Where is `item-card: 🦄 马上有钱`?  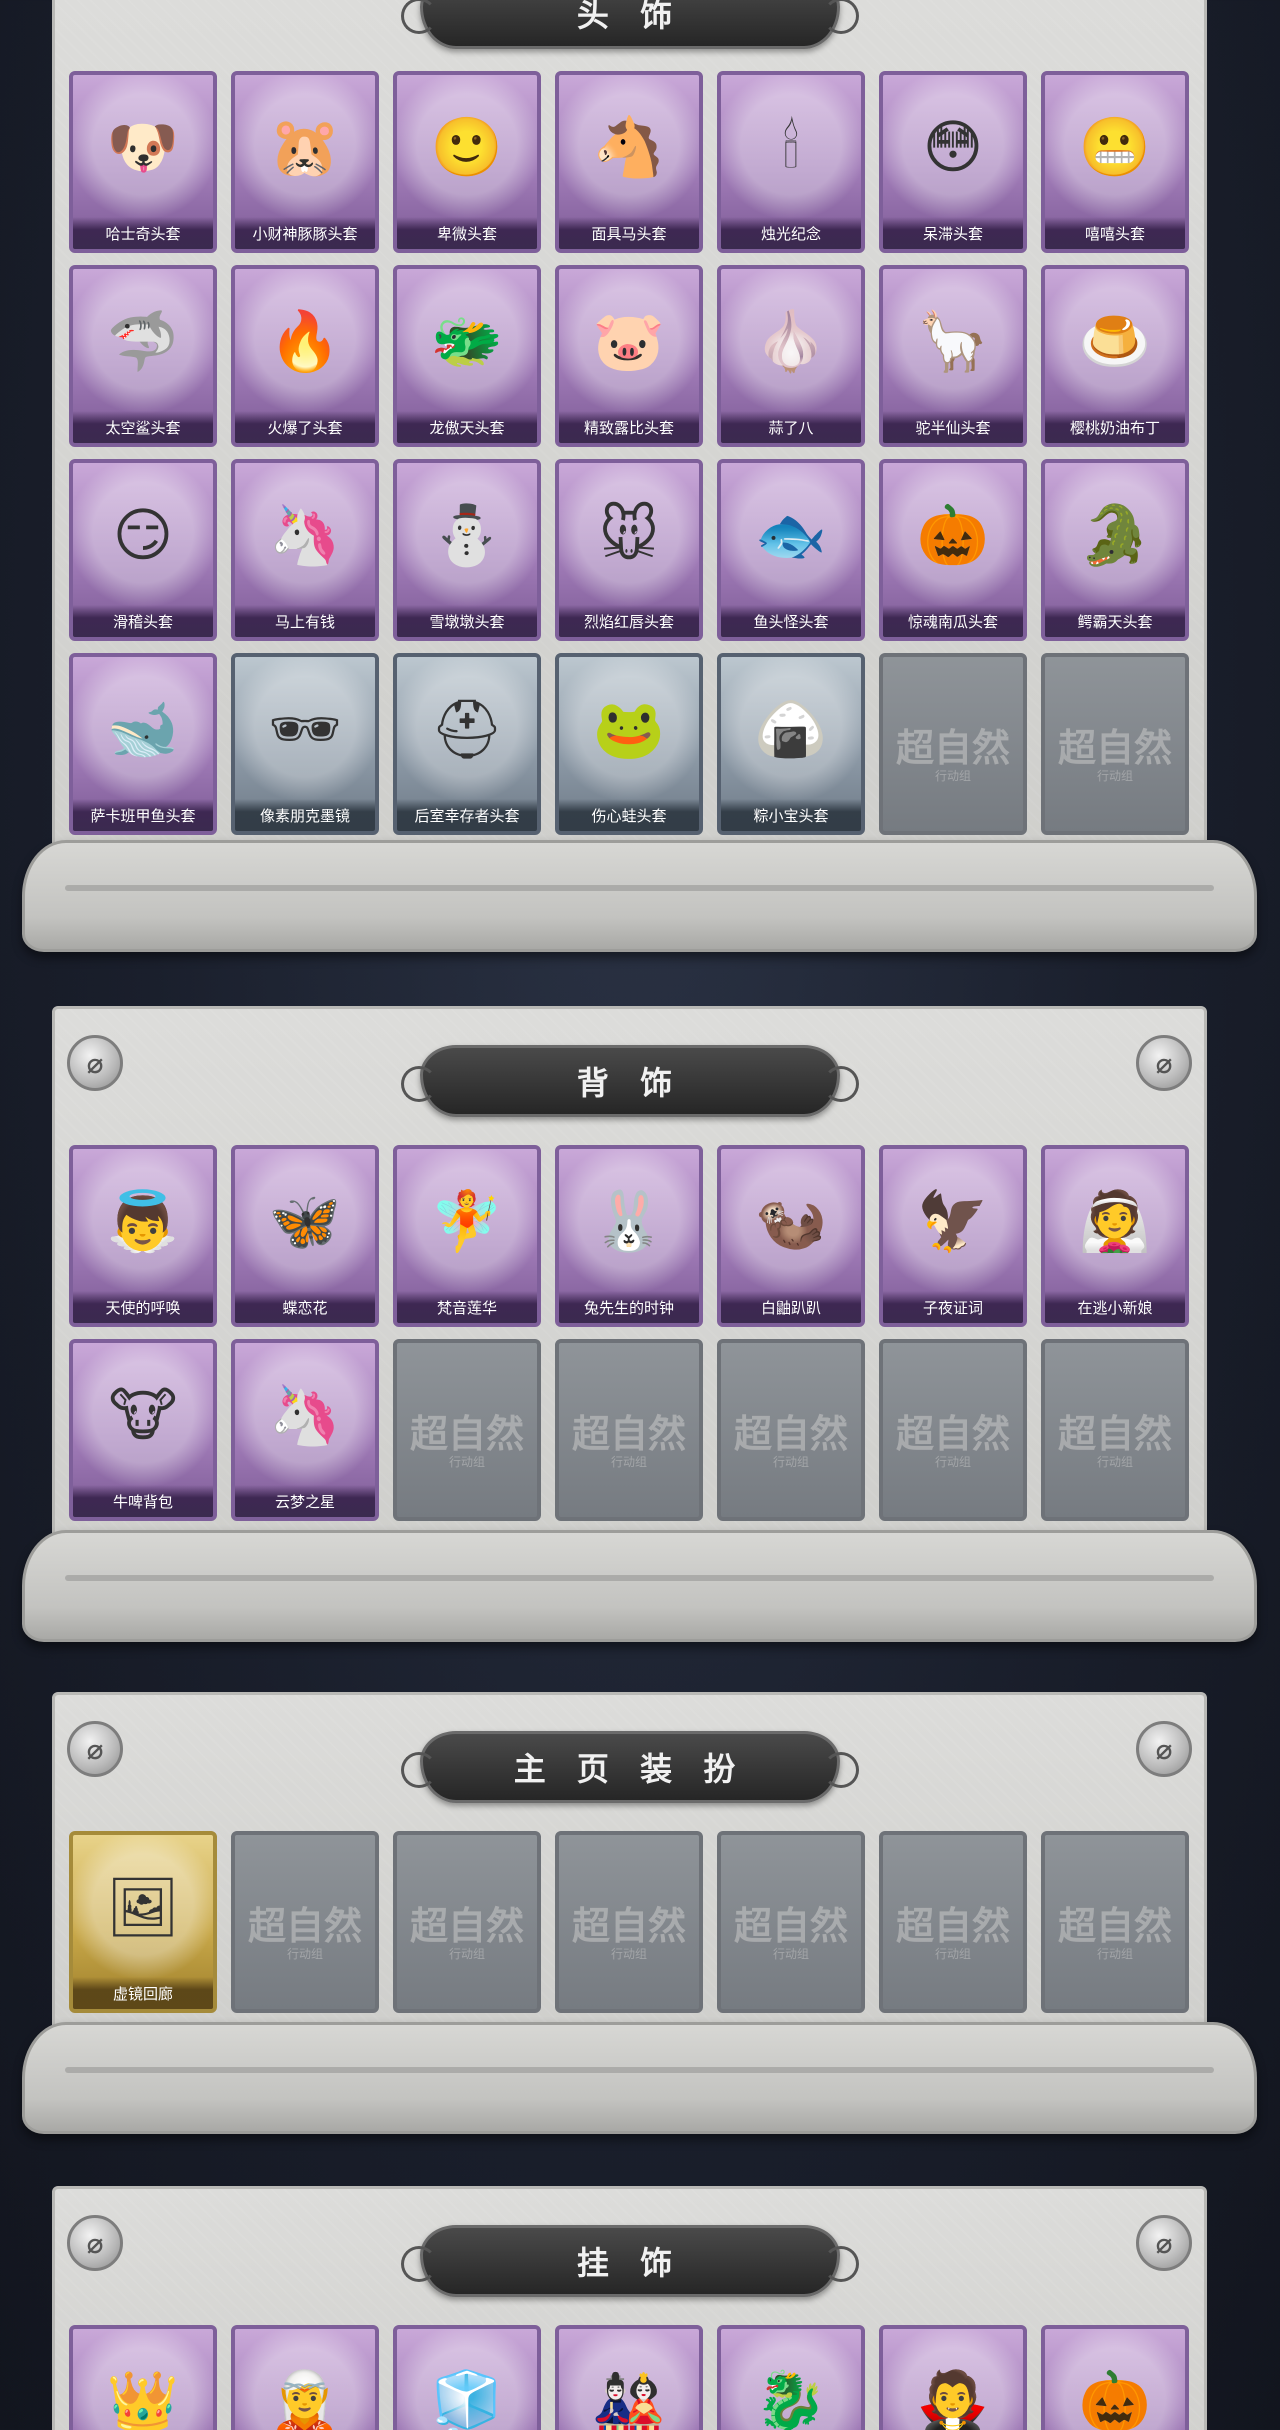
item-card: 🦄 马上有钱 is located at coordinates (305, 550).